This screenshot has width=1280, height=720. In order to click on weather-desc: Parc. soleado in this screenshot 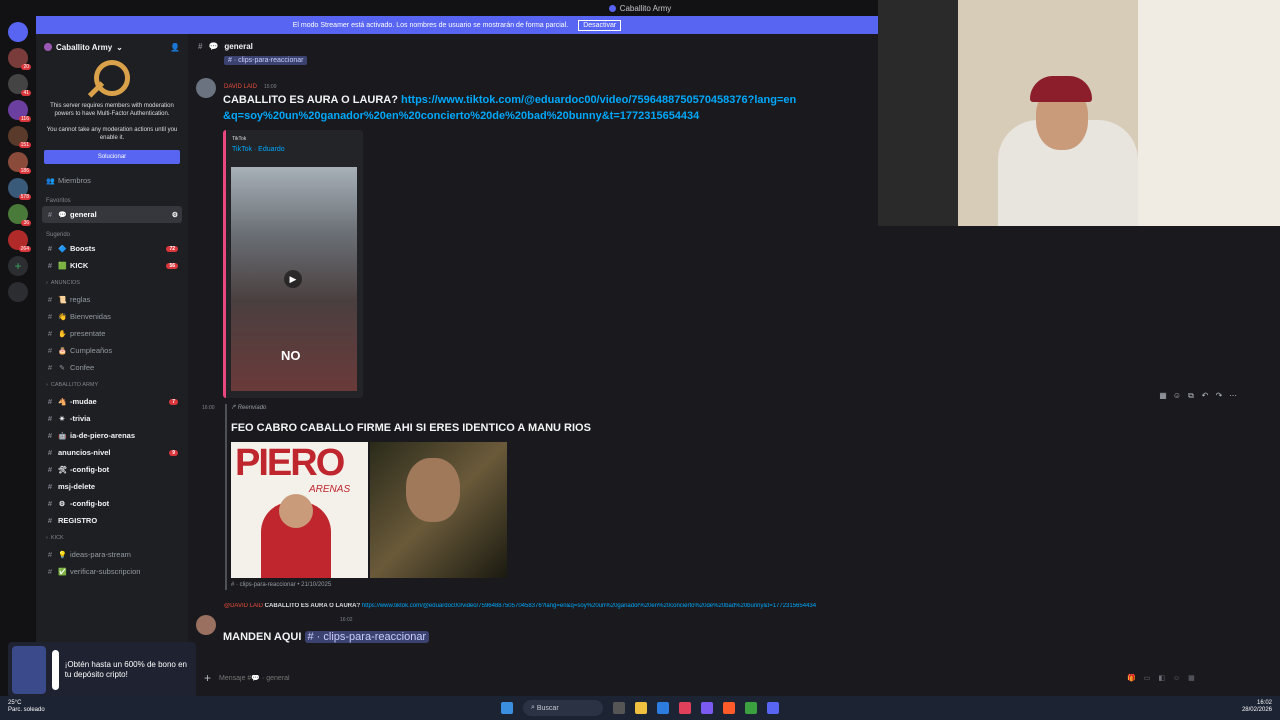, I will do `click(26, 710)`.